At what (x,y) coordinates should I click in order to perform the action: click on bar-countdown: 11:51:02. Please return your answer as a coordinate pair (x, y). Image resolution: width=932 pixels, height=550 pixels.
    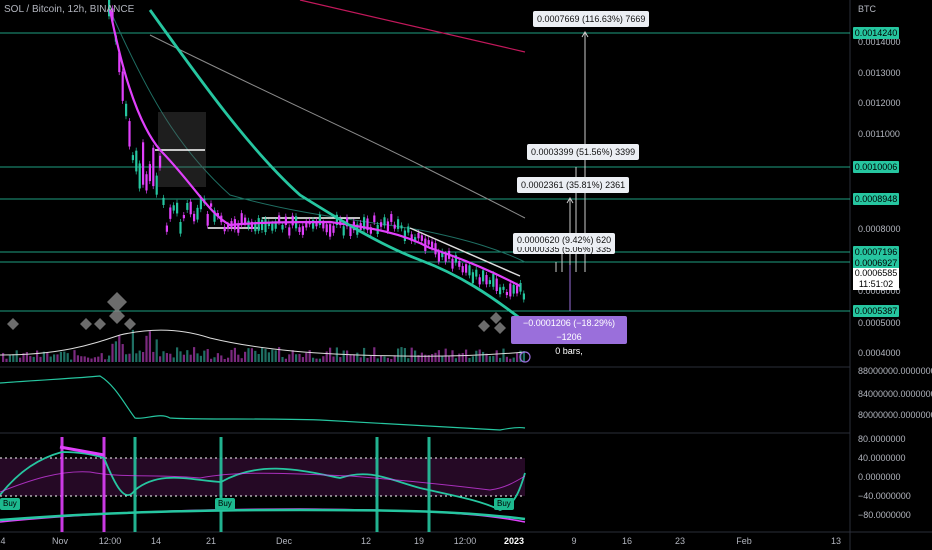
    Looking at the image, I should click on (876, 284).